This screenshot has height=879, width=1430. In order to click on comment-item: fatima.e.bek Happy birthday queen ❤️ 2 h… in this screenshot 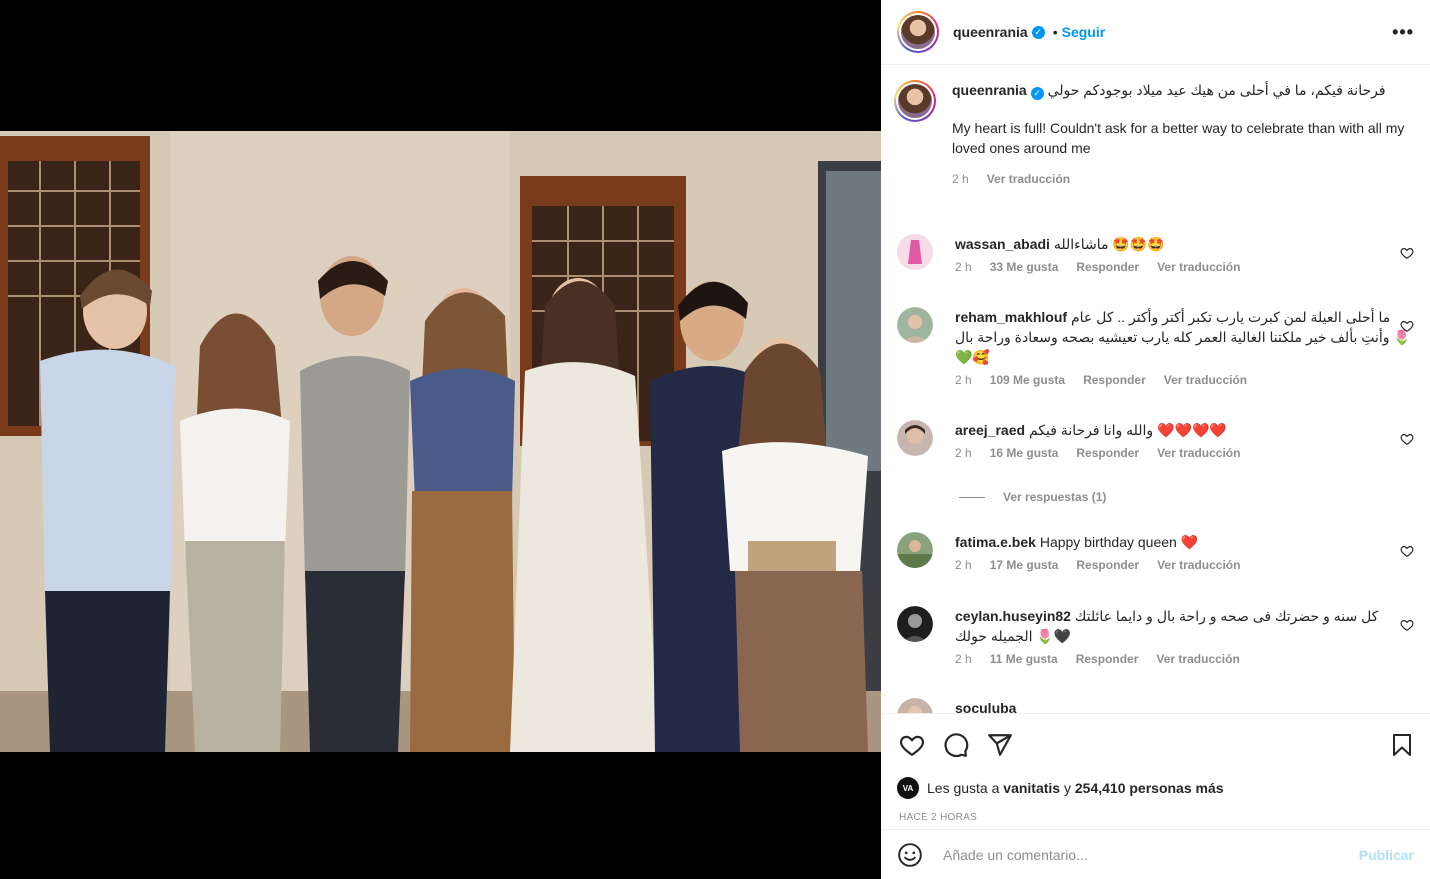, I will do `click(1155, 552)`.